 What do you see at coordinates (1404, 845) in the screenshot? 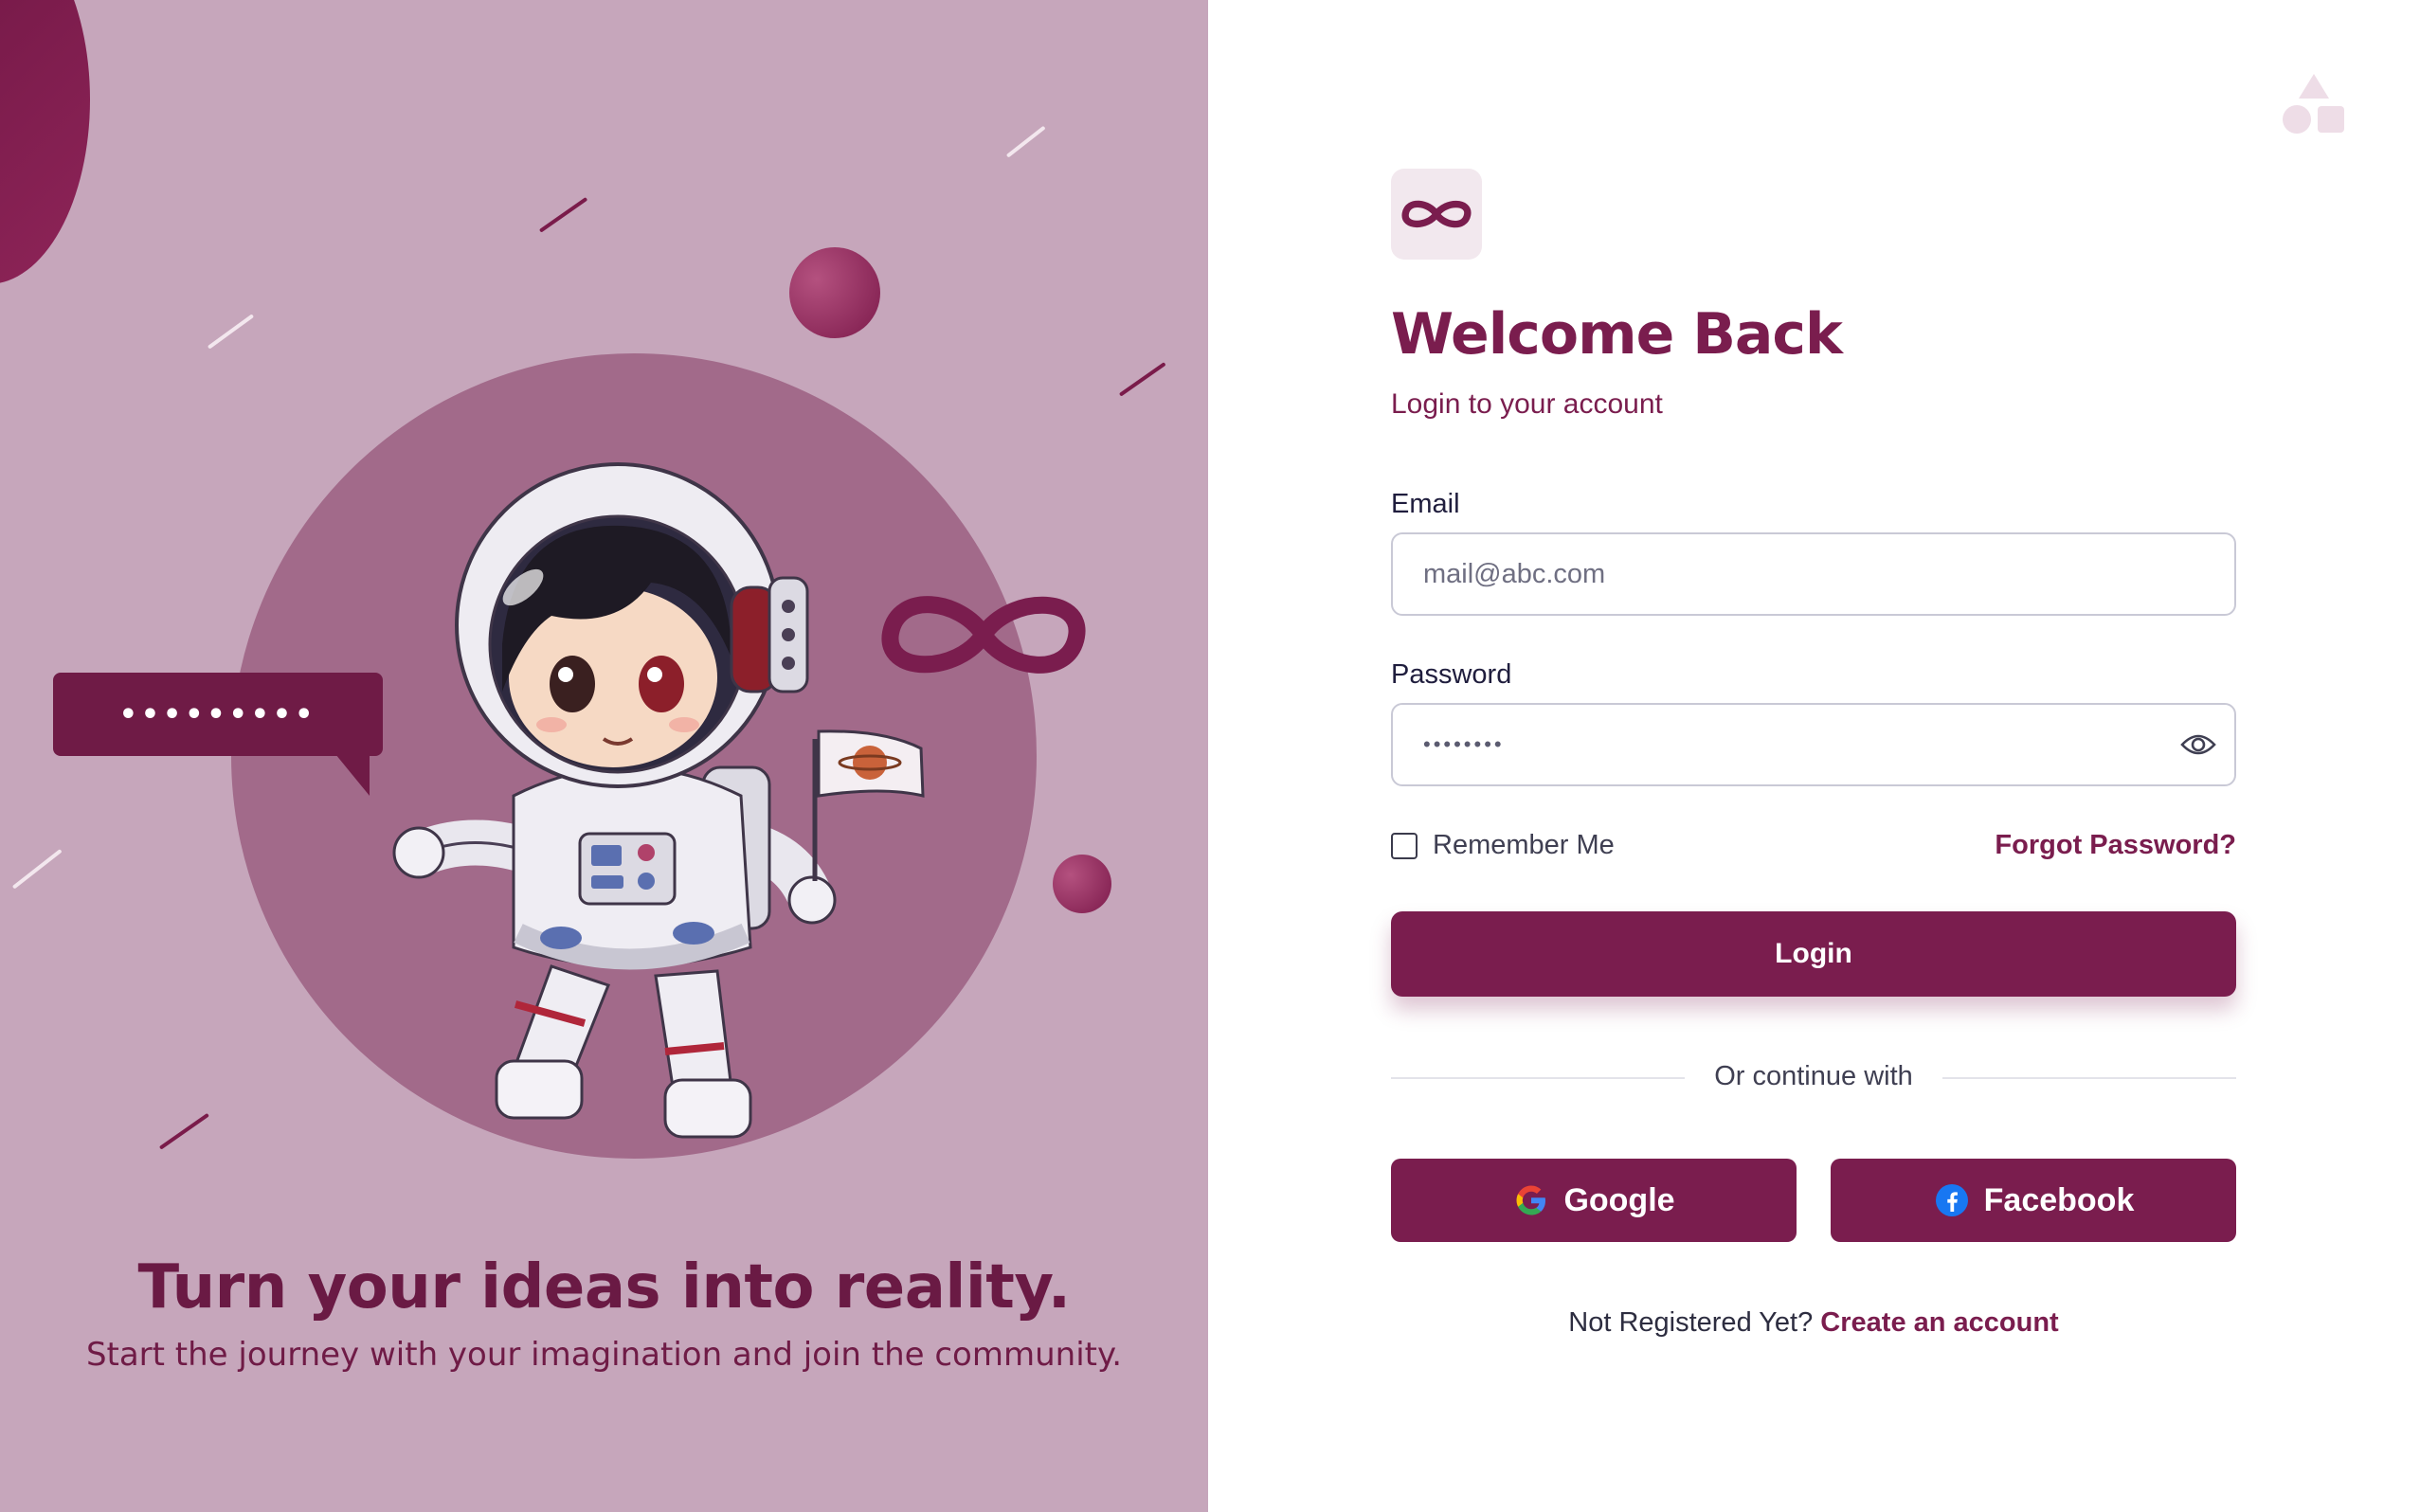
I see `remember-checkbox` at bounding box center [1404, 845].